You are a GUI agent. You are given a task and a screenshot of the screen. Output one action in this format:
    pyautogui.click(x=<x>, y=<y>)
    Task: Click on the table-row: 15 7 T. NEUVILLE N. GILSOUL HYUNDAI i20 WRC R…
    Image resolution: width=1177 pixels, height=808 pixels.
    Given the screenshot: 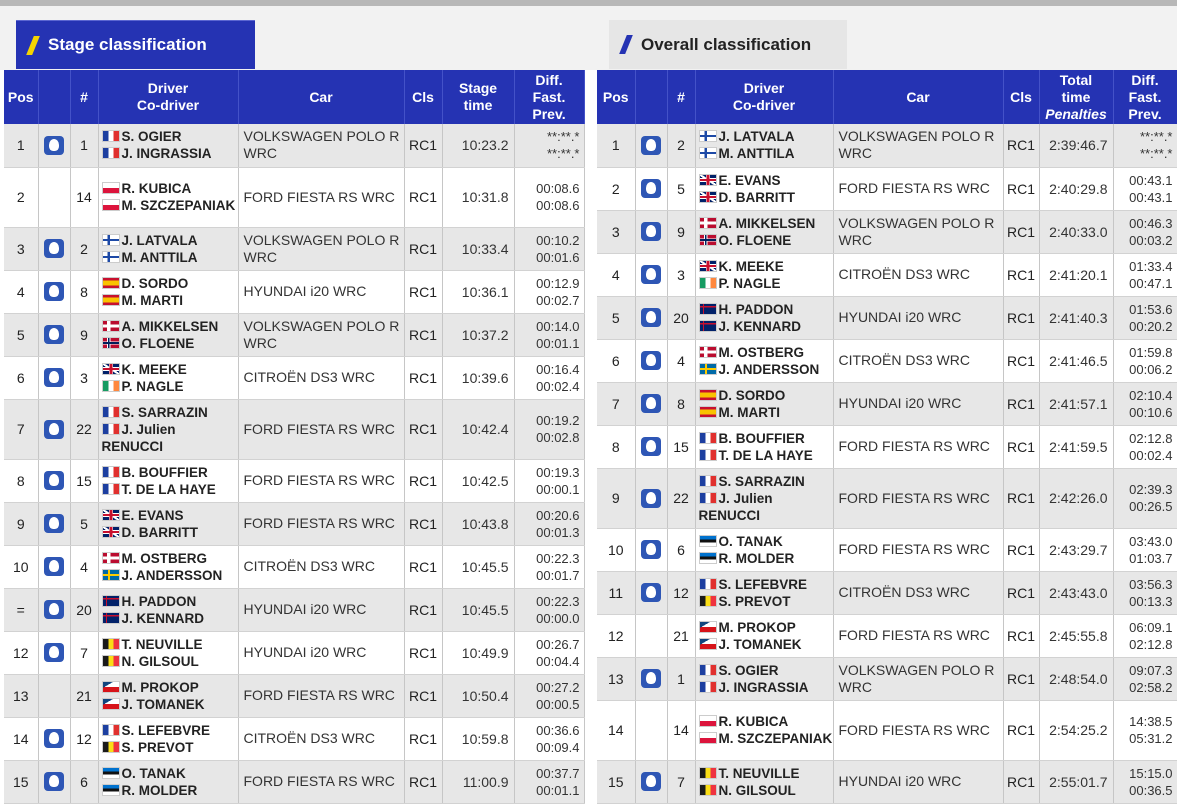 What is the action you would take?
    pyautogui.click(x=887, y=782)
    